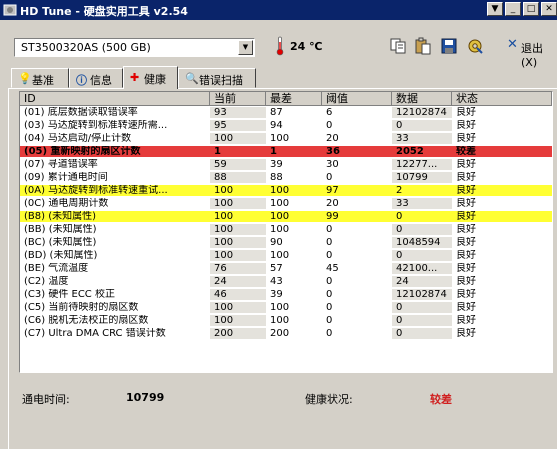 The image size is (557, 449). What do you see at coordinates (286, 177) in the screenshot?
I see `table-row: (09) 累计通电时间 88 88 0 10799 良好` at bounding box center [286, 177].